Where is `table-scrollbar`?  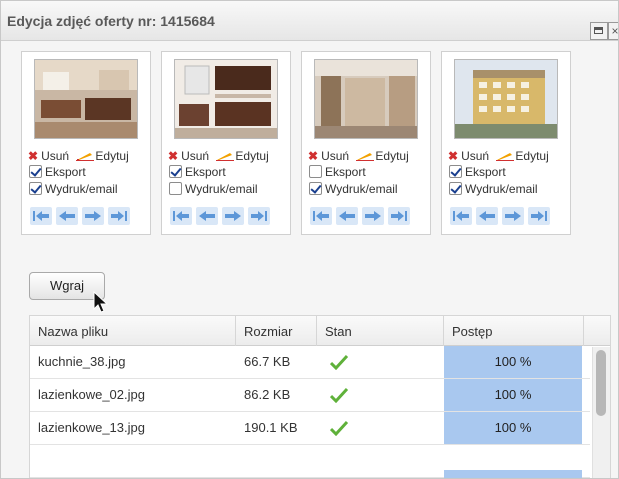 table-scrollbar is located at coordinates (601, 412).